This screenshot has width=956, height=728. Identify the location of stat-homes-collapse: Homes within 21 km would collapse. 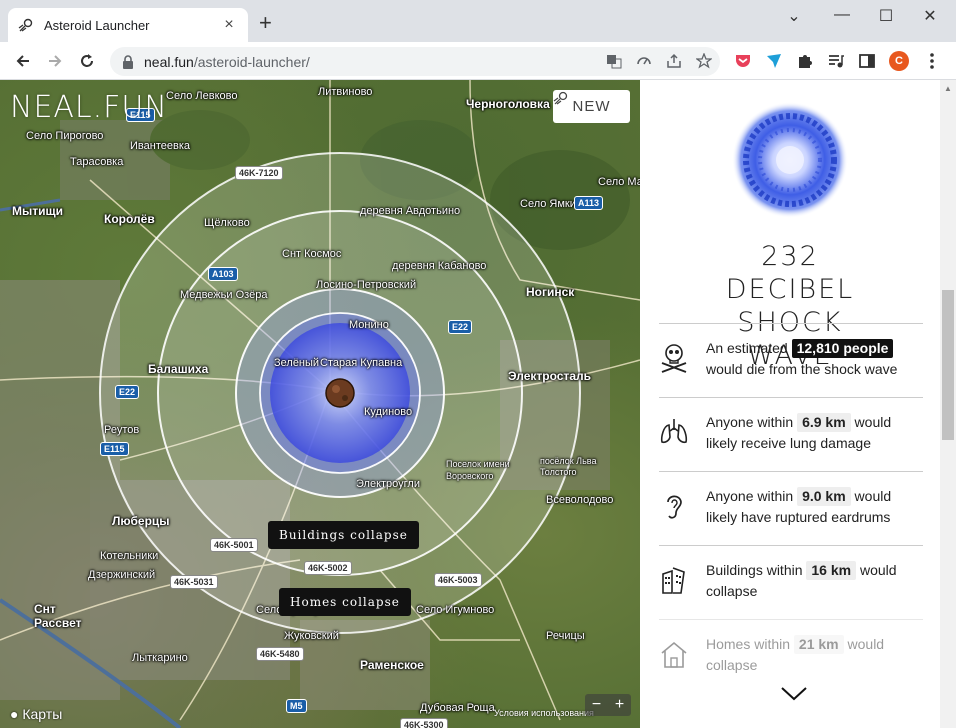
(791, 656).